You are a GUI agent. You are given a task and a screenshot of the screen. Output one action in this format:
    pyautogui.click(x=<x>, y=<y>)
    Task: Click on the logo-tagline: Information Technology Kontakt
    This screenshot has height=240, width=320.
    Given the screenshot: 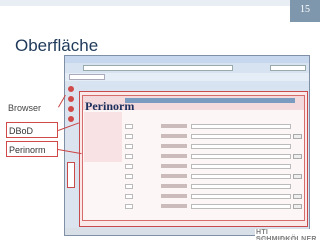 What is the action you would take?
    pyautogui.click(x=277, y=238)
    